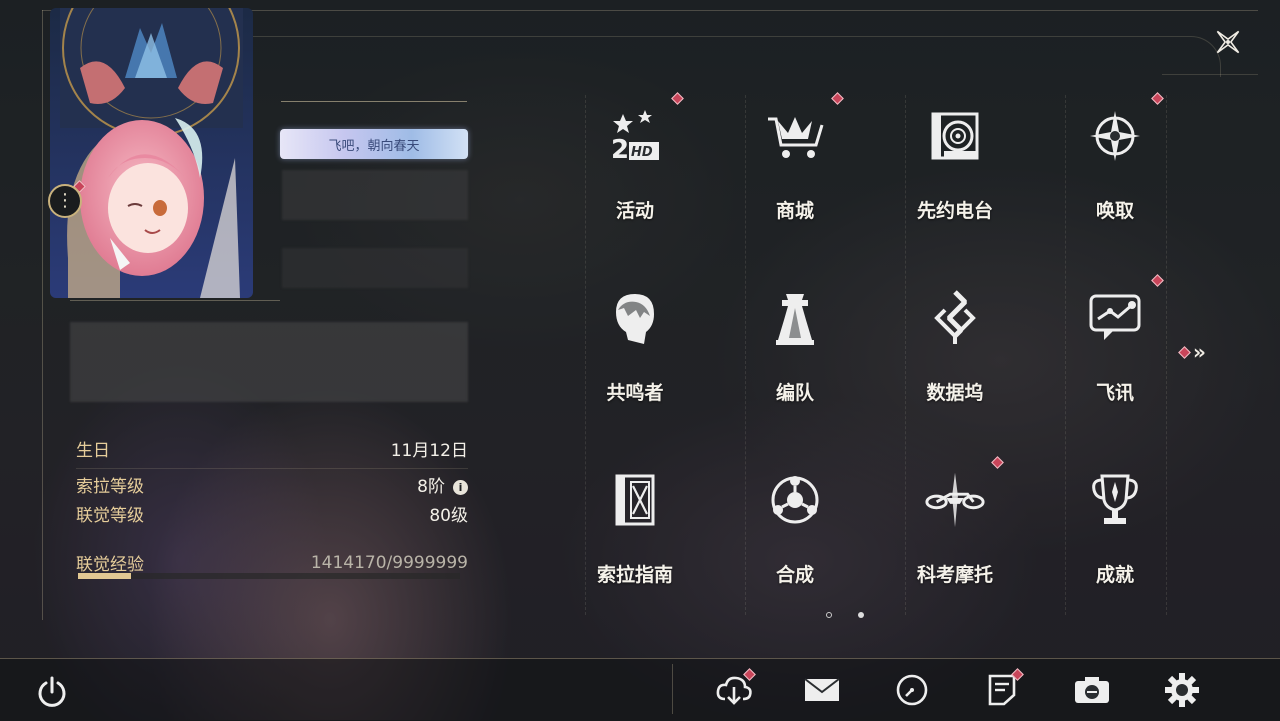 This screenshot has width=1280, height=721. I want to click on trophy-icon, so click(1115, 500).